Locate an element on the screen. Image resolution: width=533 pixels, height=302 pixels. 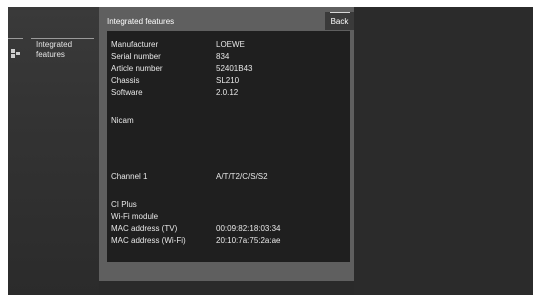
info-key: Software is located at coordinates (127, 92).